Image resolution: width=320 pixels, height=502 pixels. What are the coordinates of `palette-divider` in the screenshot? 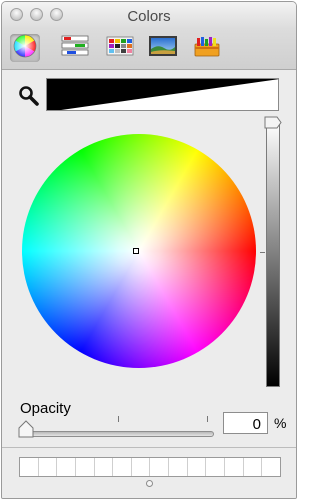 It's located at (149, 447).